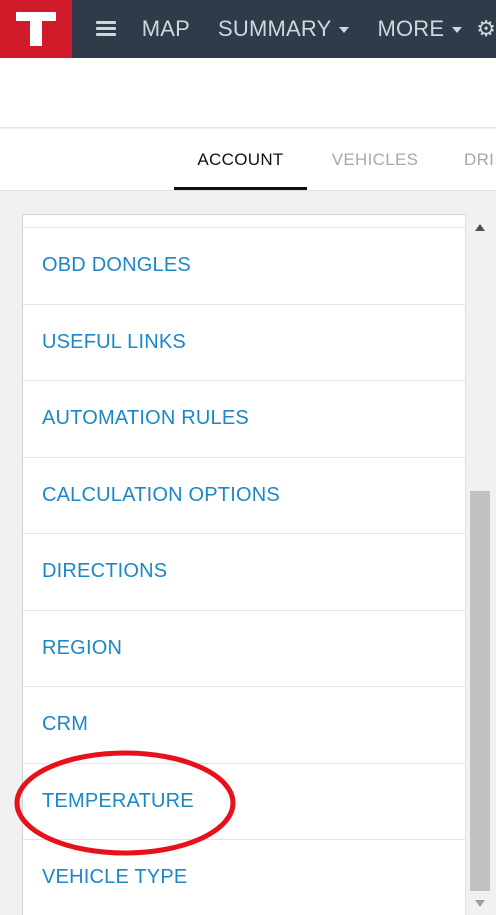 Image resolution: width=496 pixels, height=915 pixels. I want to click on tab-vehicles: VEHICLES, so click(375, 159).